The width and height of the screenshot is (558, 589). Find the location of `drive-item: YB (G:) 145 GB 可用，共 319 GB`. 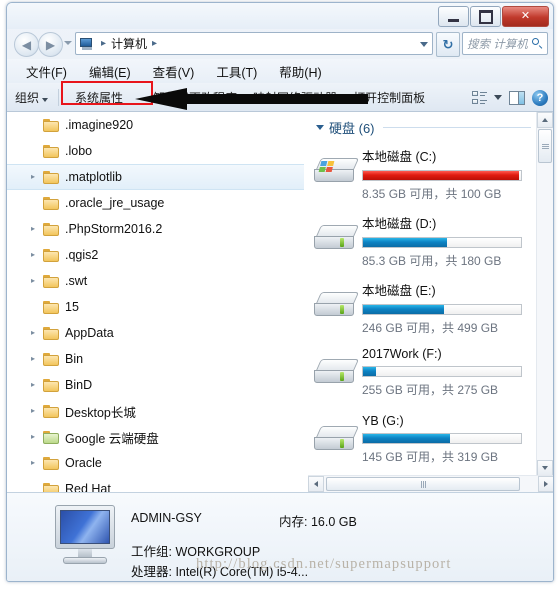

drive-item: YB (G:) 145 GB 可用，共 319 GB is located at coordinates (425, 438).